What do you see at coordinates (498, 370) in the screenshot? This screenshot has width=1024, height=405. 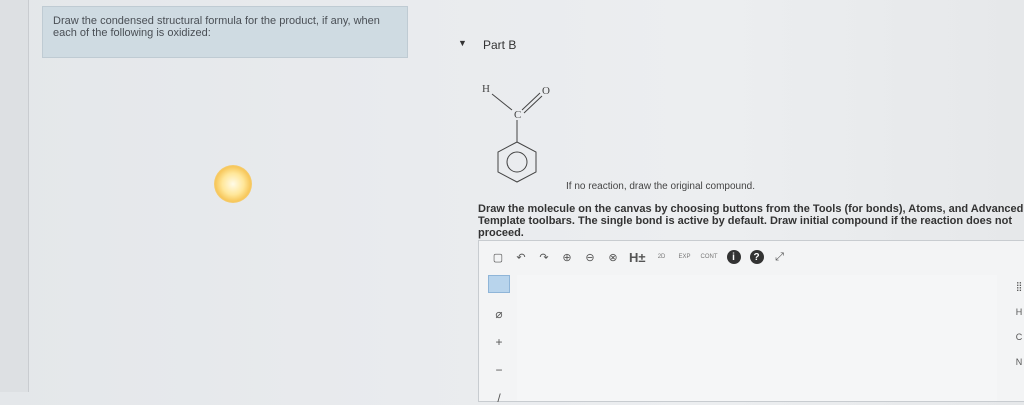 I see `decrease-charge-button: −` at bounding box center [498, 370].